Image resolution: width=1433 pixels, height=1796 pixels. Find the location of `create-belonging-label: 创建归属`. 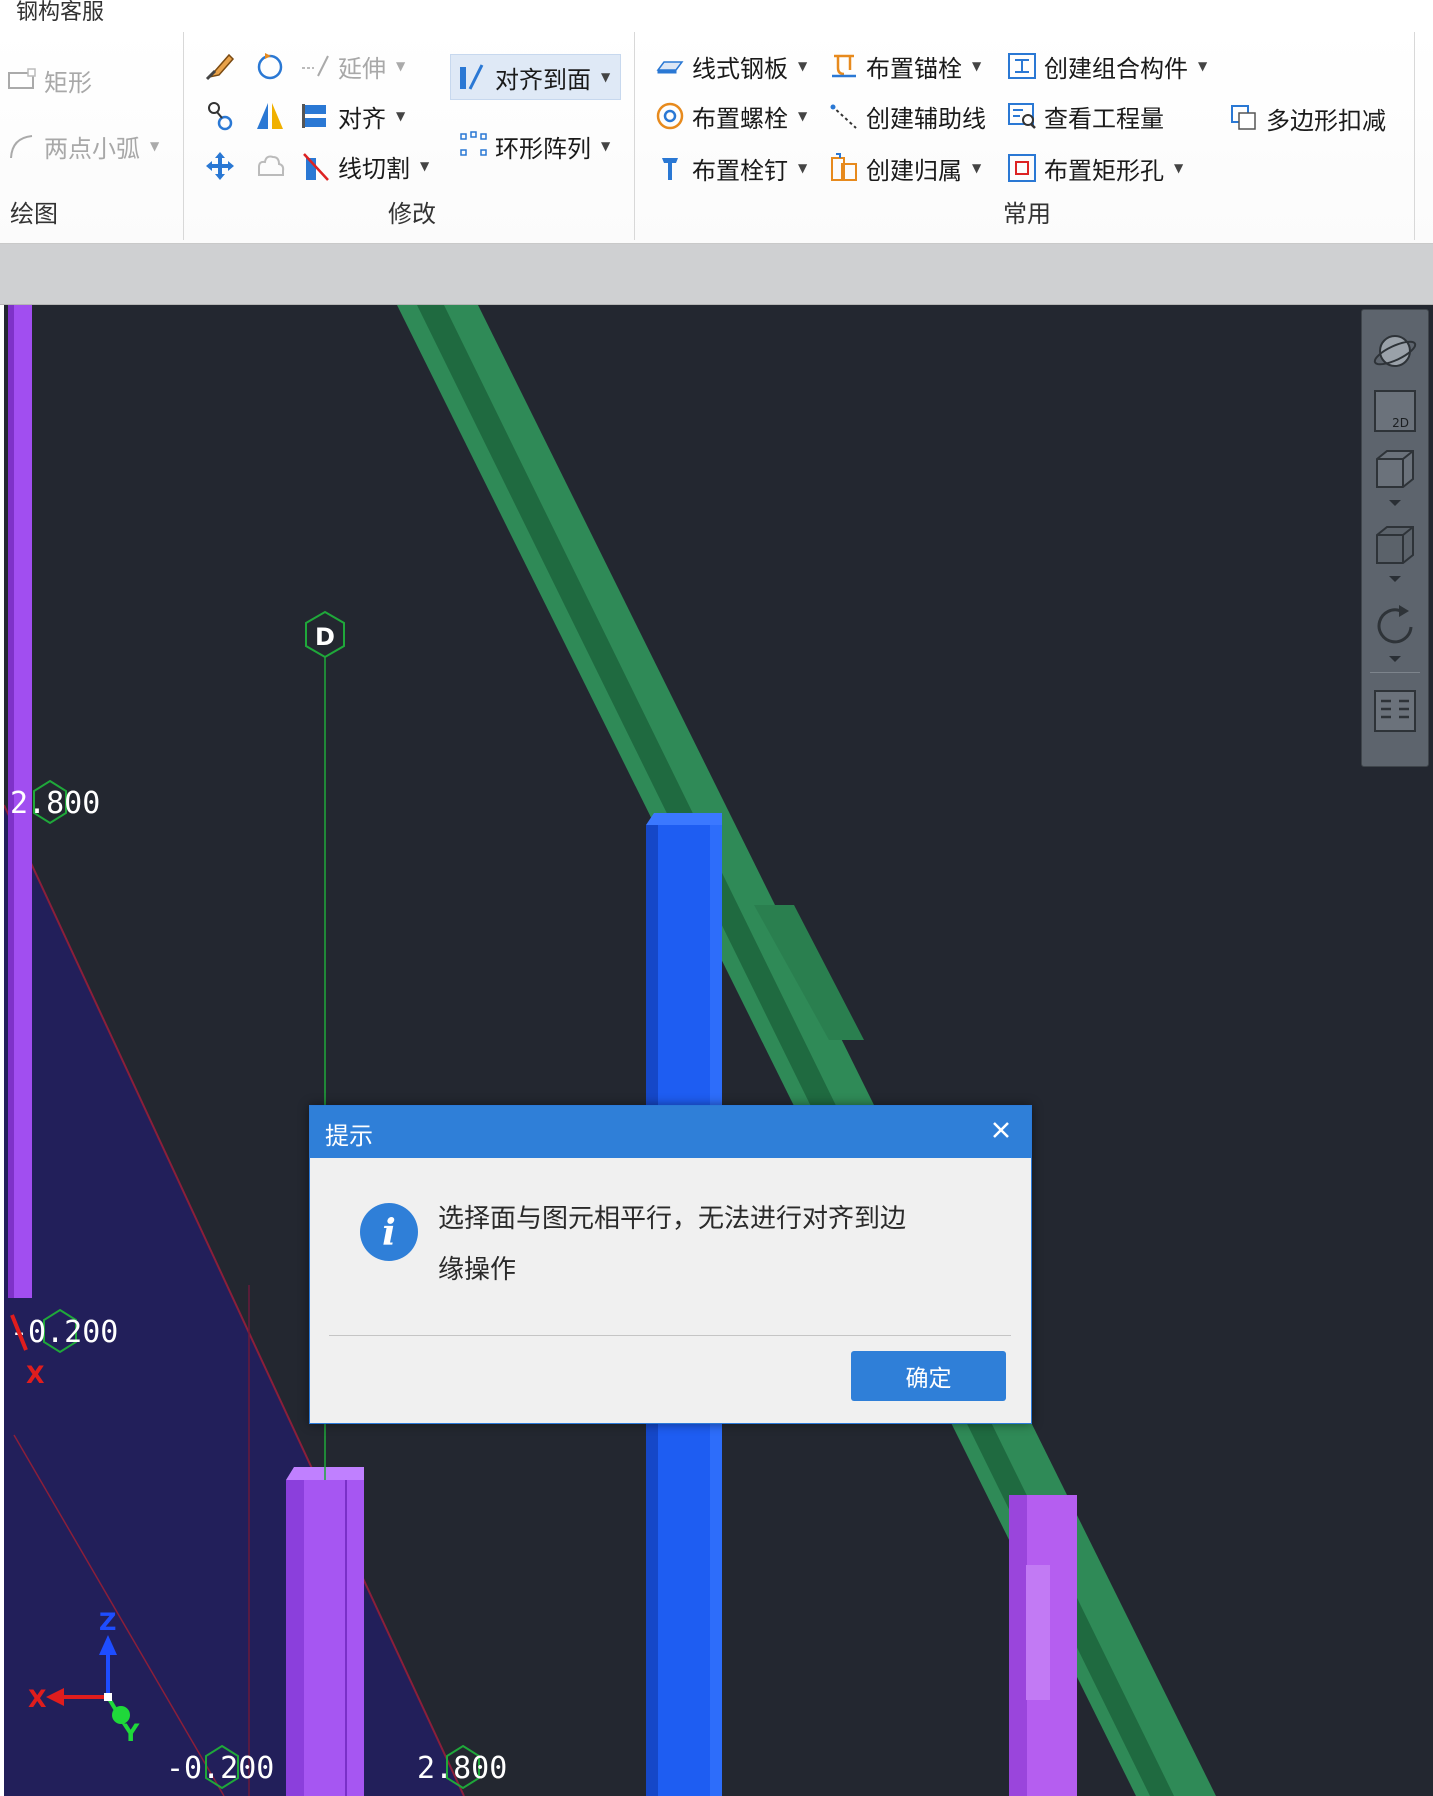

create-belonging-label: 创建归属 is located at coordinates (914, 170).